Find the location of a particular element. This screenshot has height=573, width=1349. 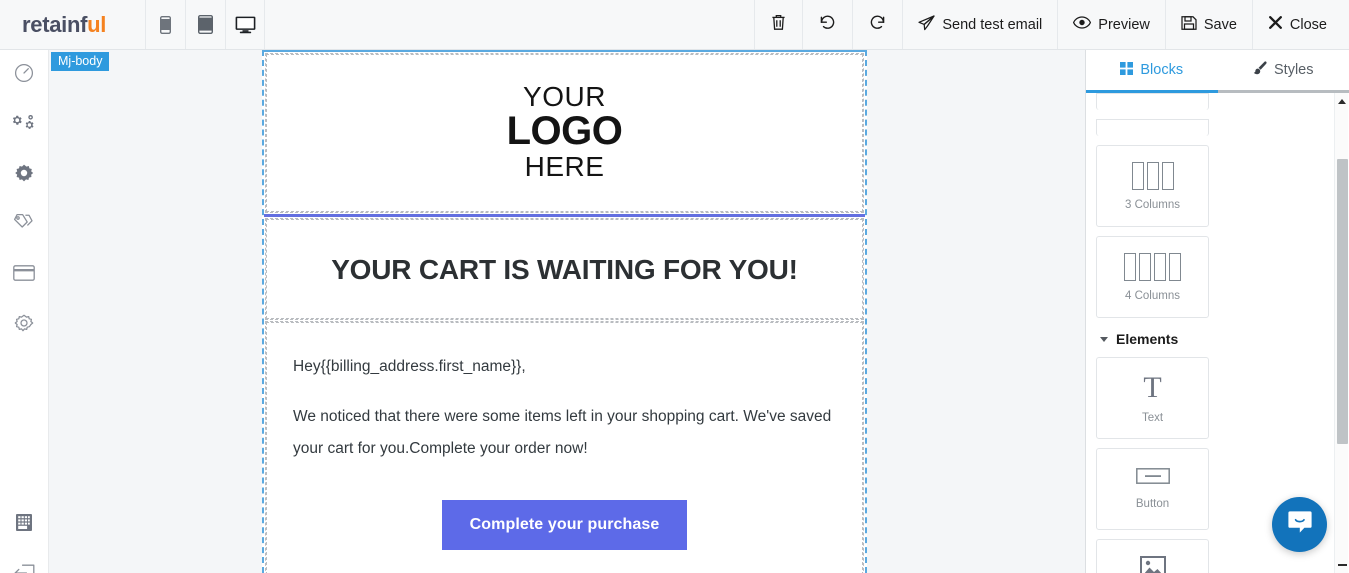

block-4-columns: 4 Columns is located at coordinates (1152, 277).